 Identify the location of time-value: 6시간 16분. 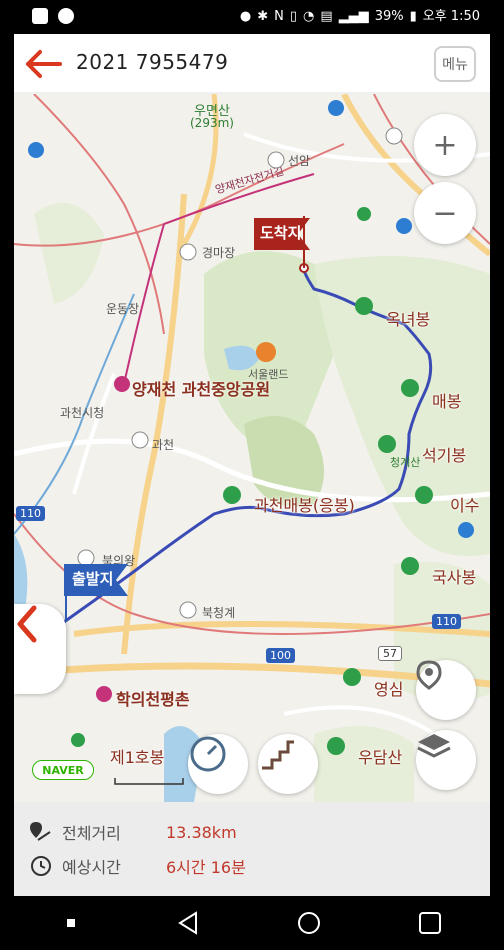
(206, 867).